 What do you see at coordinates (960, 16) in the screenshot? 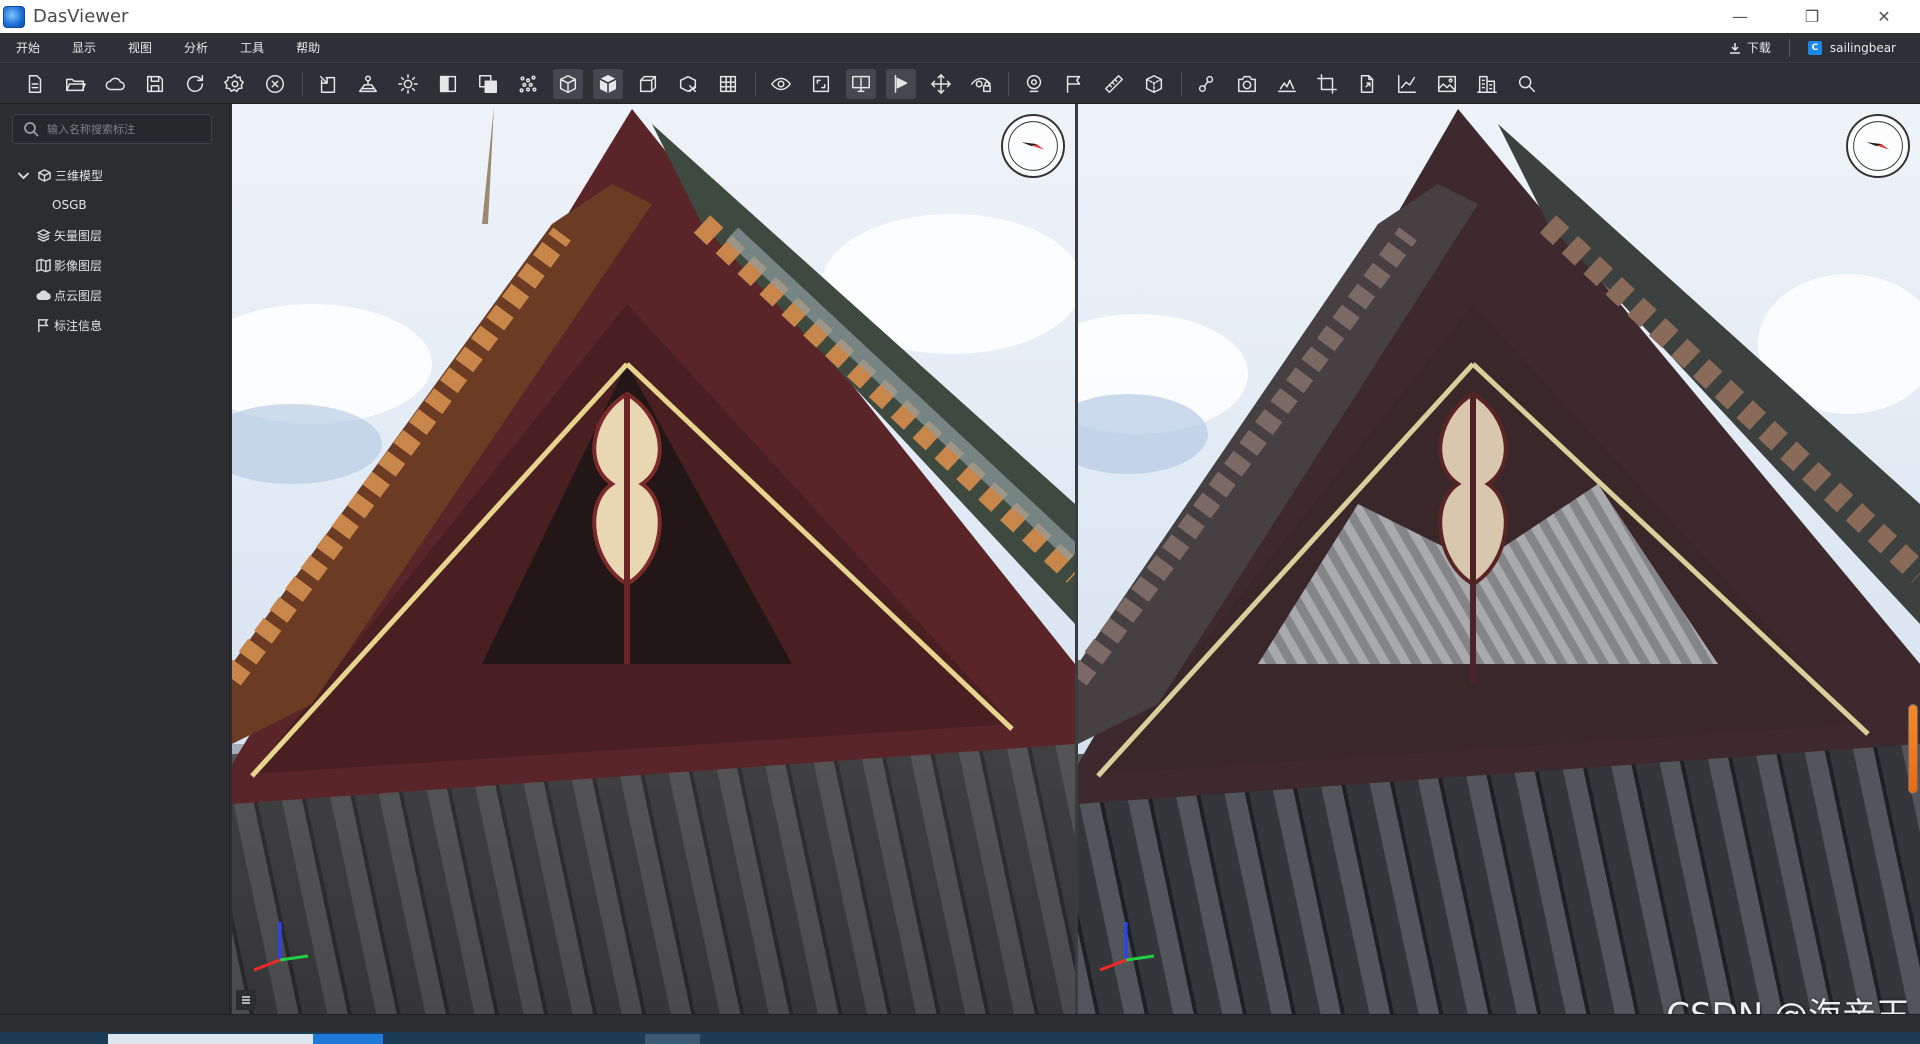
I see `title-bar: DasViewer — ❐ ✕` at bounding box center [960, 16].